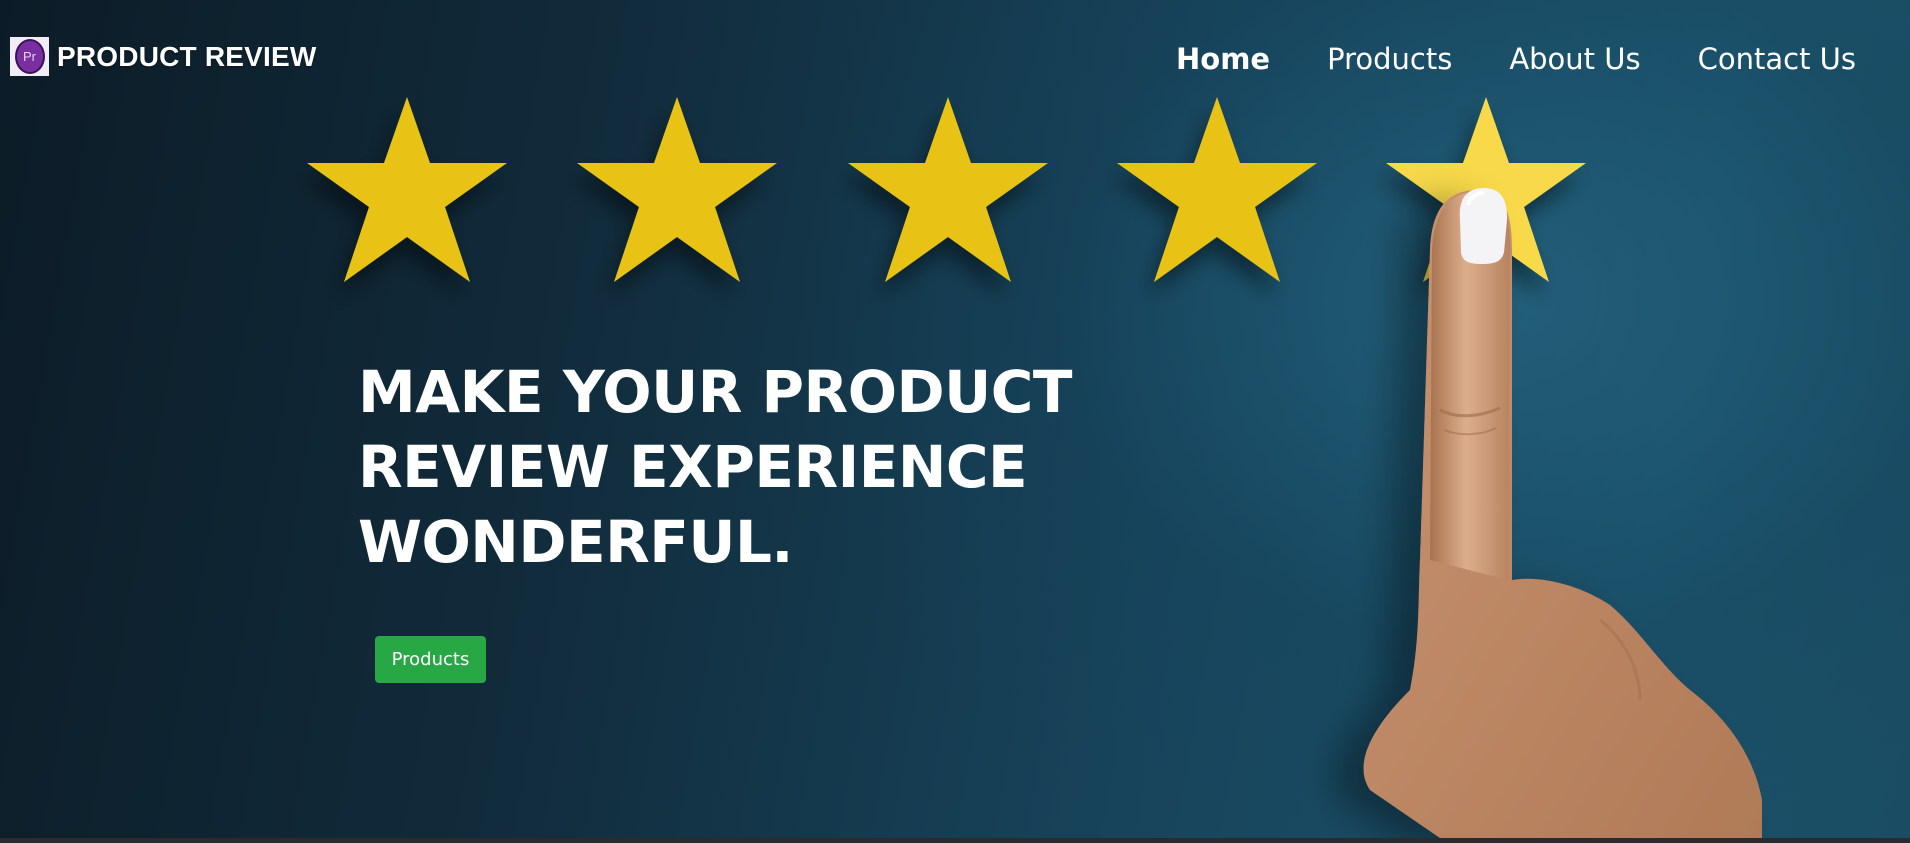 The image size is (1910, 843). What do you see at coordinates (575, 542) in the screenshot?
I see `headline-line-3: WONDERFUL.` at bounding box center [575, 542].